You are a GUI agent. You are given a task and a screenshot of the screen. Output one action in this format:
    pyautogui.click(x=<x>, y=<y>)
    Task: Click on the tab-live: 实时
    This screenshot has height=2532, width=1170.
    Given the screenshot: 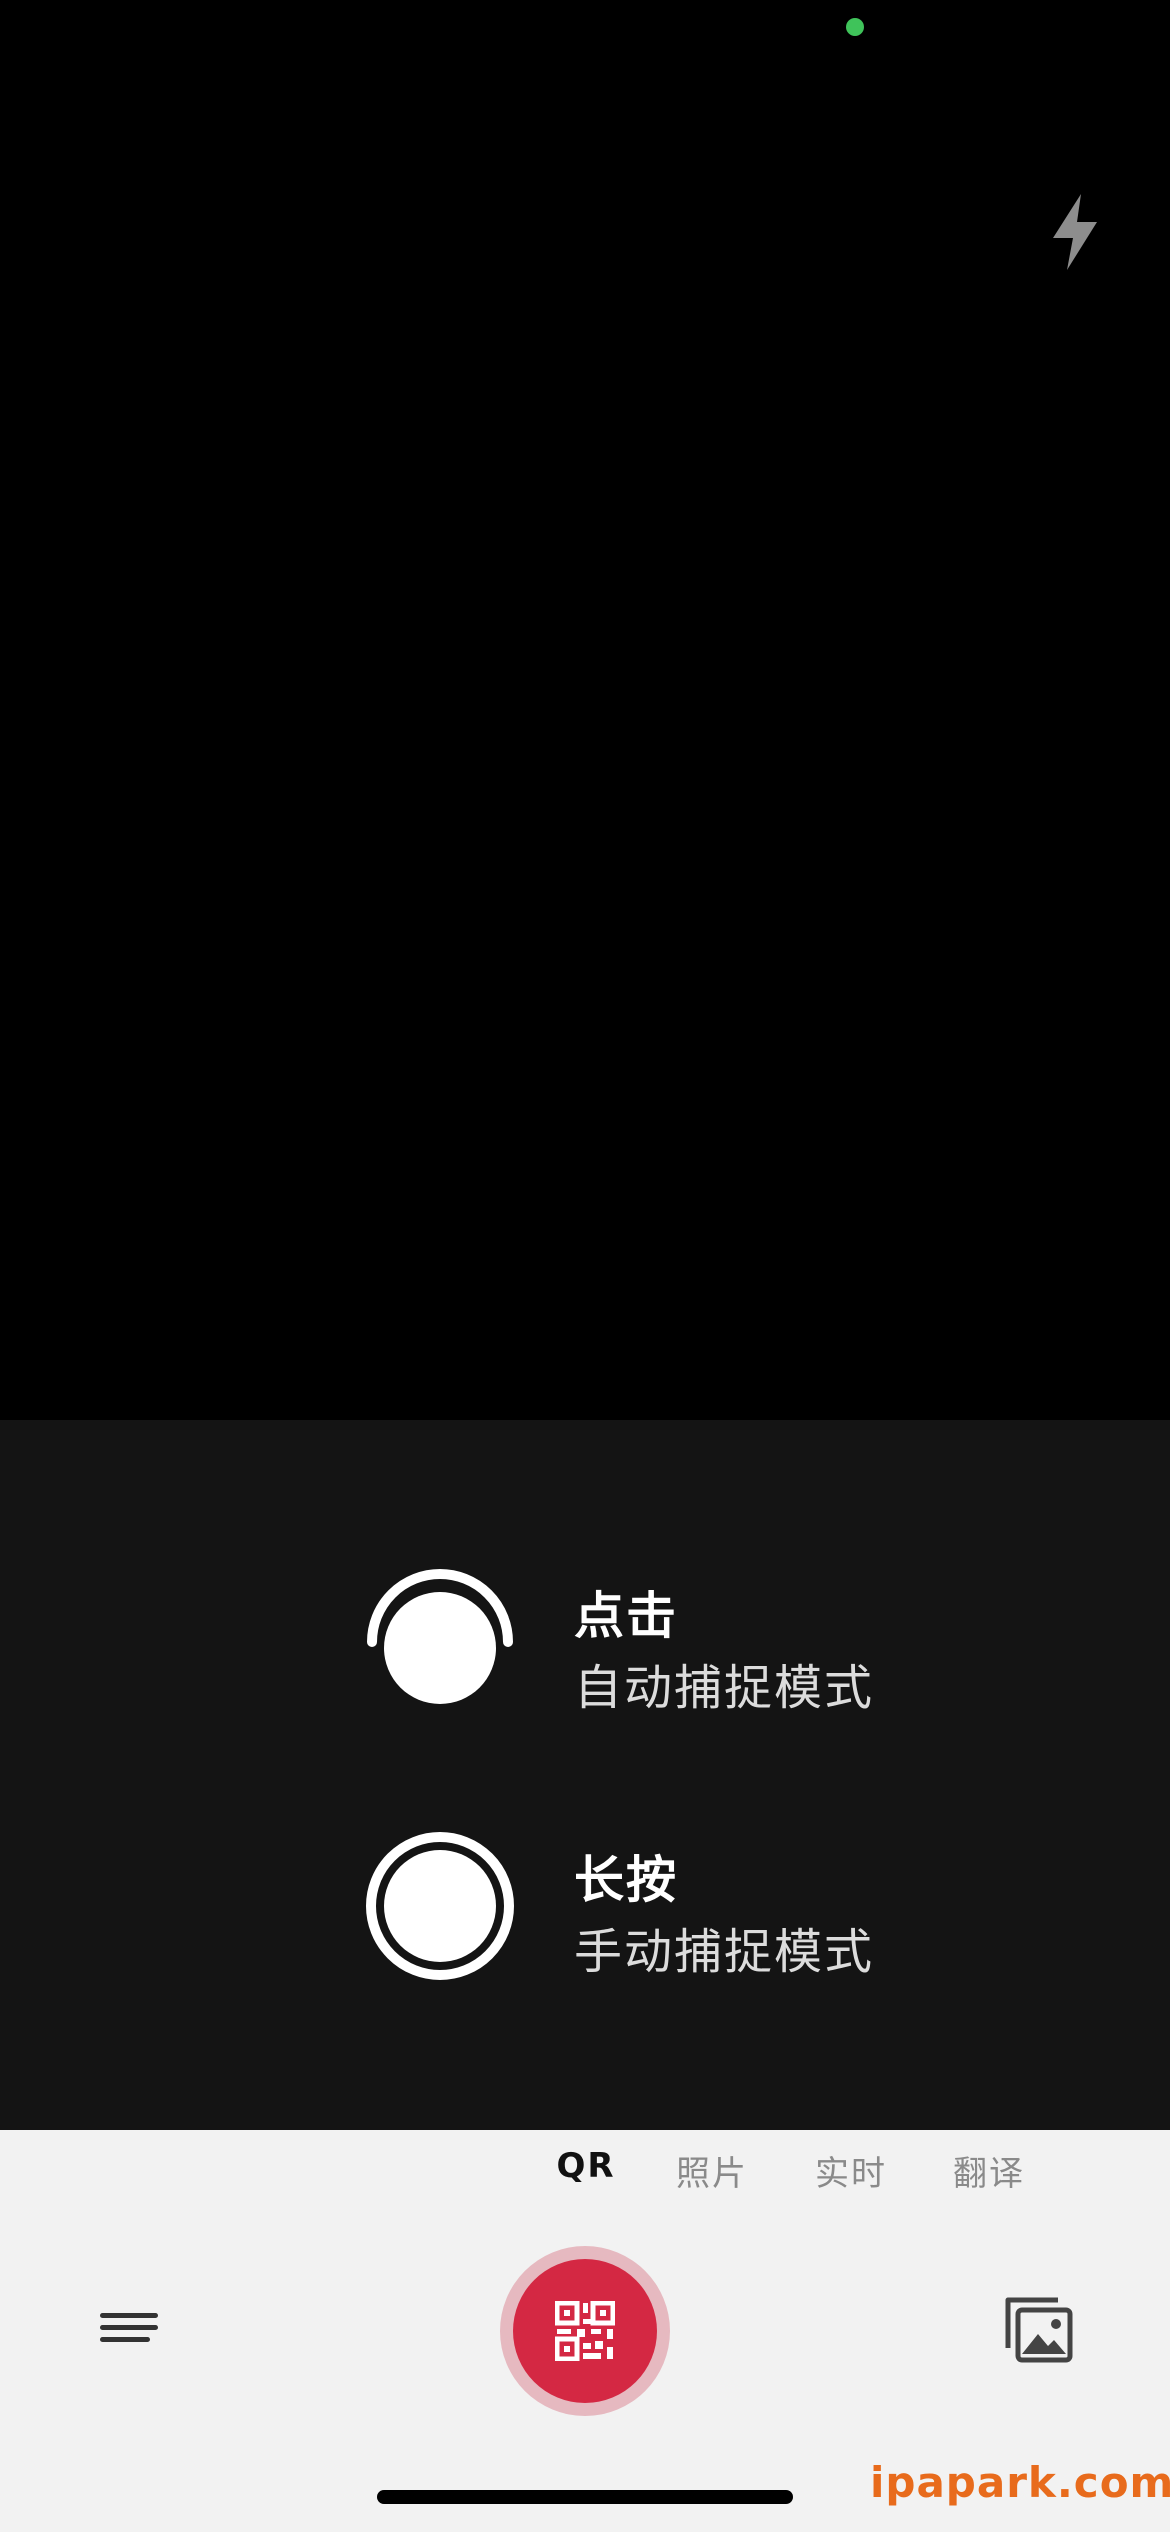 What is the action you would take?
    pyautogui.click(x=851, y=2170)
    